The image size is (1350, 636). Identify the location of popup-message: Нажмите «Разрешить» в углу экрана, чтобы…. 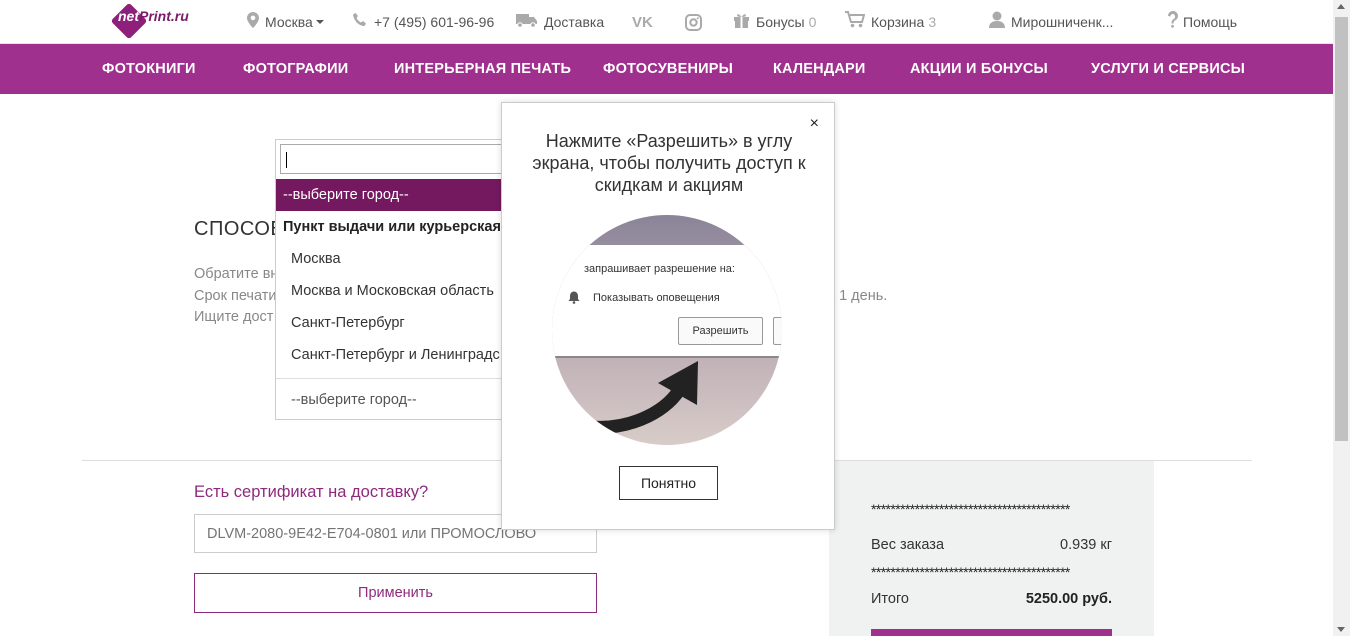
(669, 163).